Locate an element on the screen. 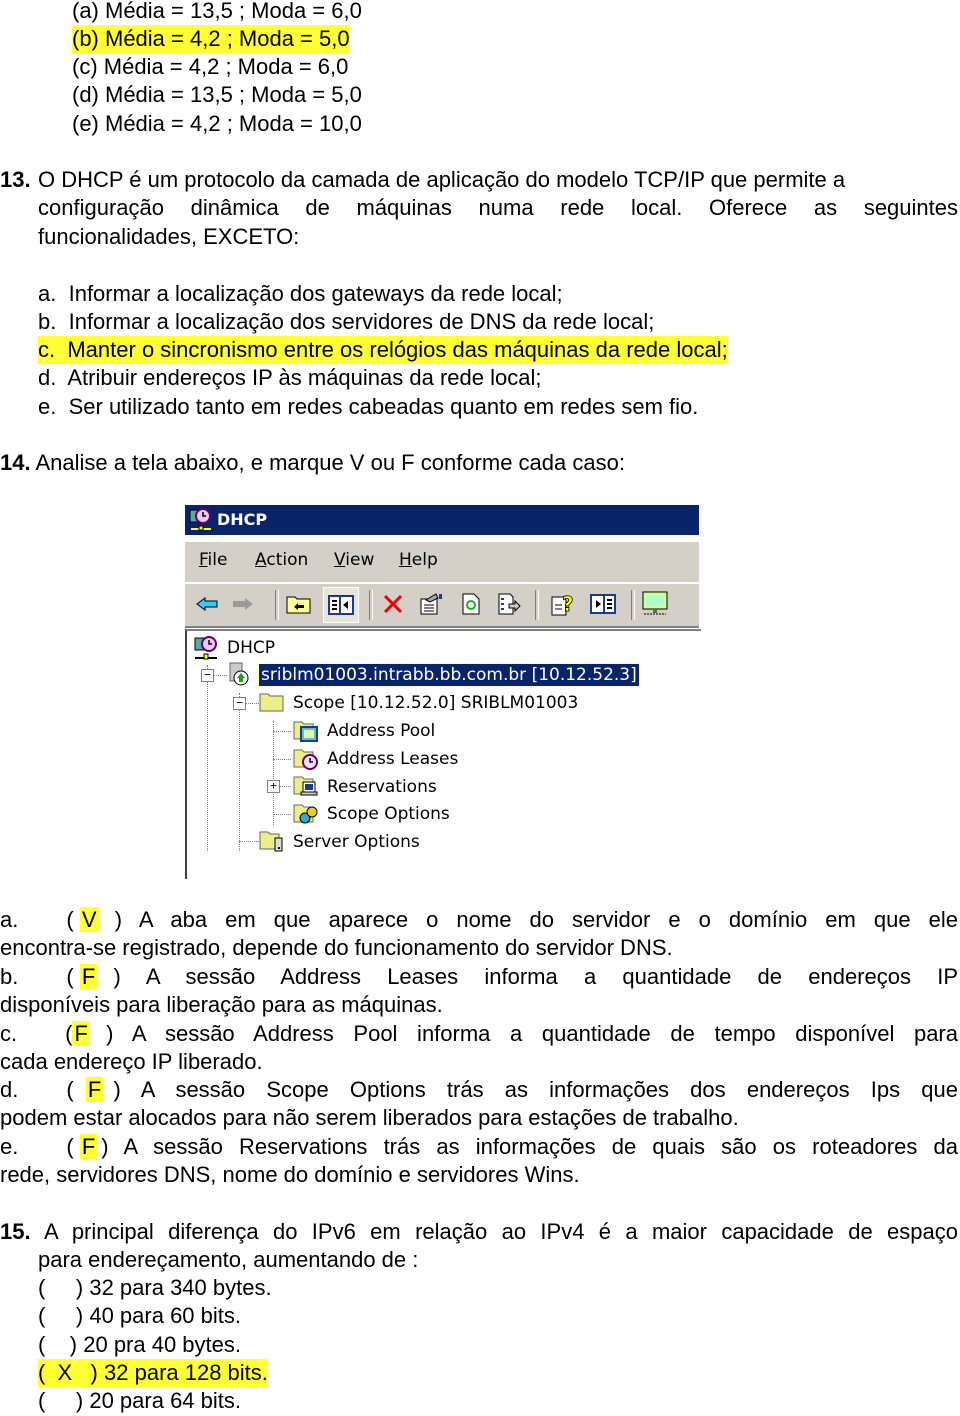 This screenshot has width=960, height=1416. monitor-icon is located at coordinates (655, 604).